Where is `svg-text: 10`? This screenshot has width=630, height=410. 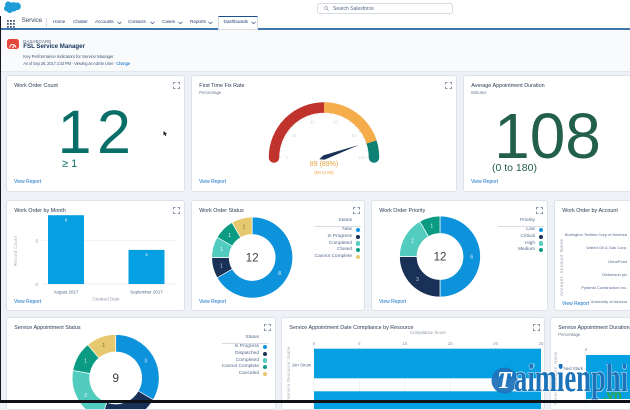 svg-text: 10 is located at coordinates (404, 343).